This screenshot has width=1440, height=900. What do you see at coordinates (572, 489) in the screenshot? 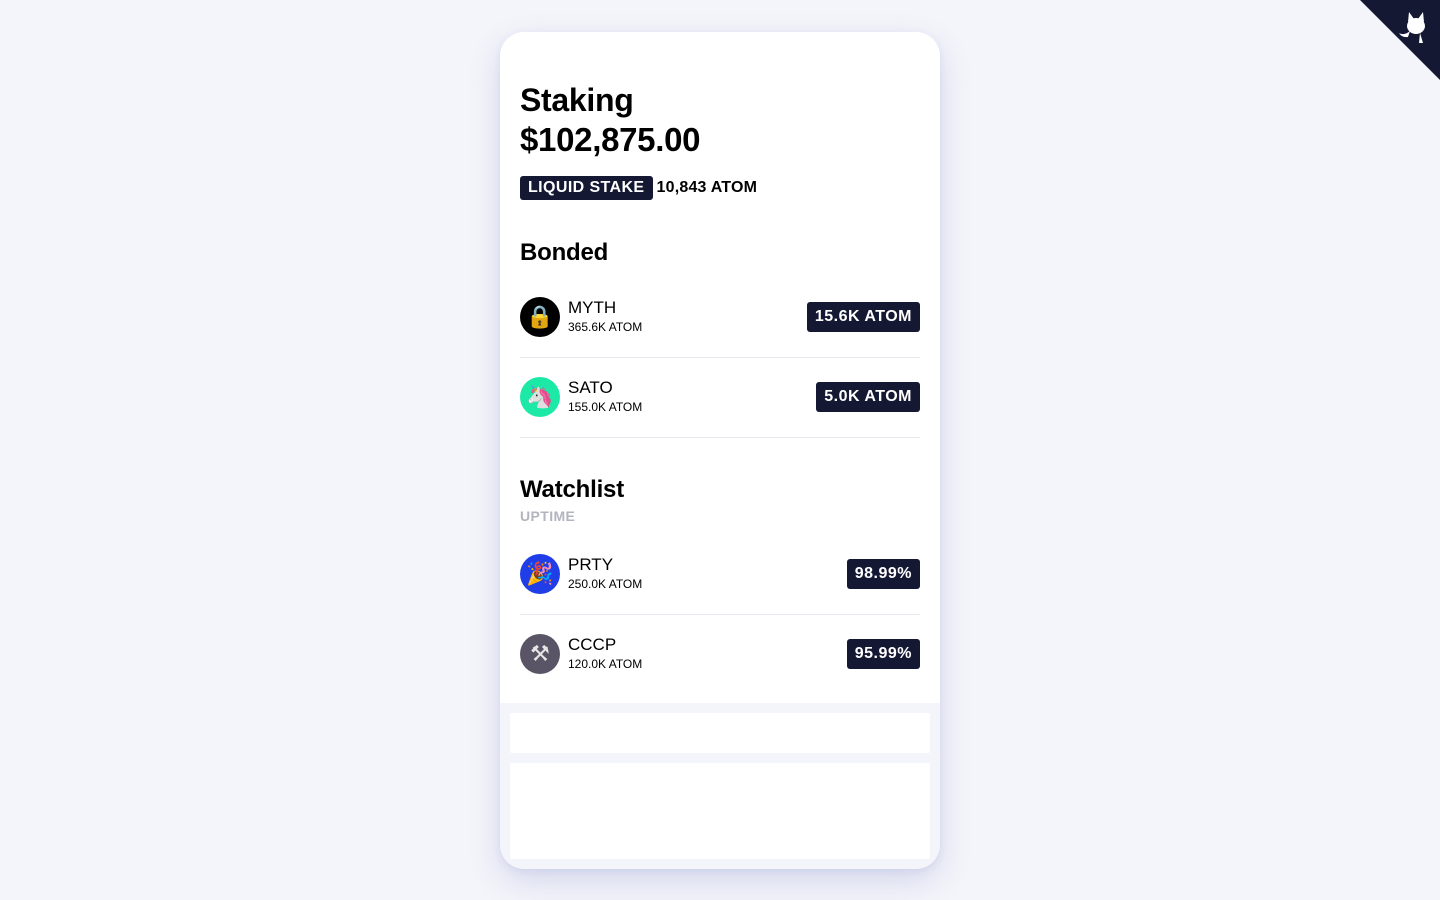
I see `watchlist-section-title: Watchlist` at bounding box center [572, 489].